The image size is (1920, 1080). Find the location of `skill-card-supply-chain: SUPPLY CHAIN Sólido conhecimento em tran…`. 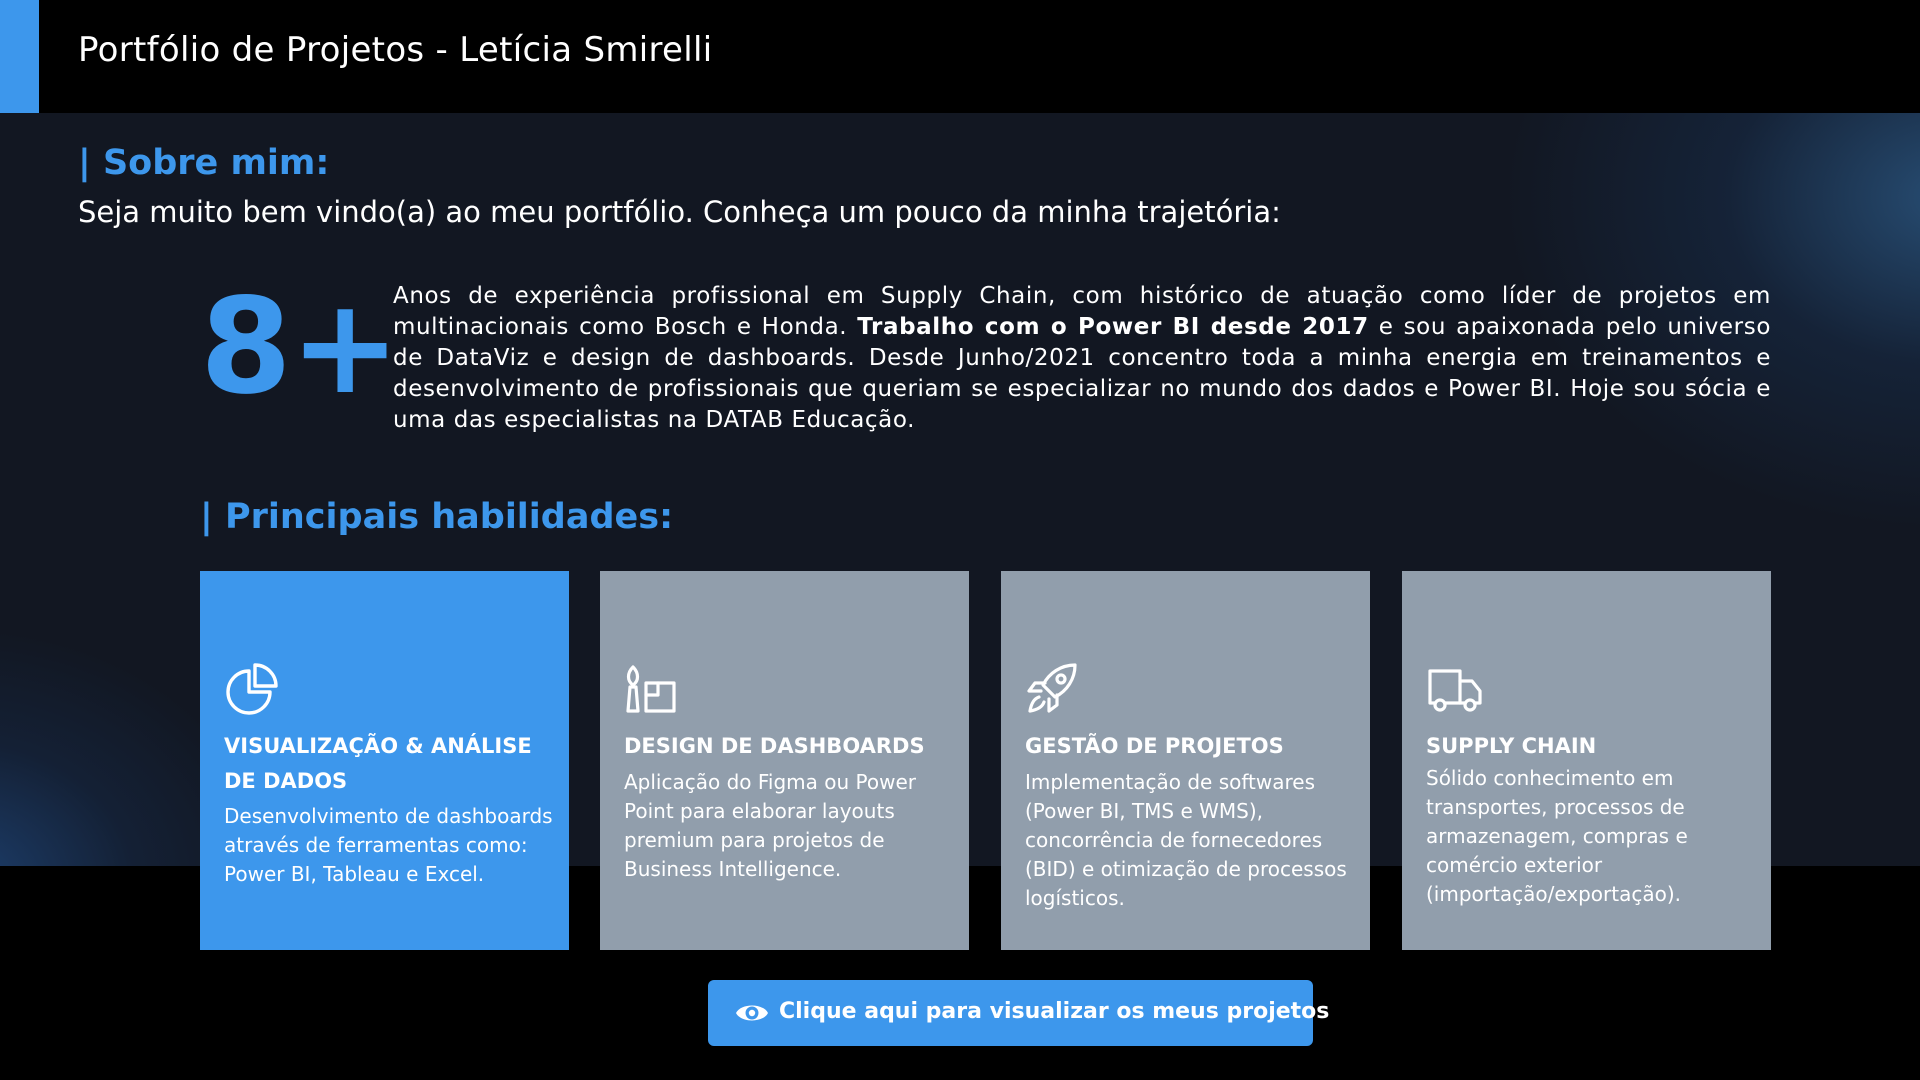

skill-card-supply-chain: SUPPLY CHAIN Sólido conhecimento em tran… is located at coordinates (1586, 760).